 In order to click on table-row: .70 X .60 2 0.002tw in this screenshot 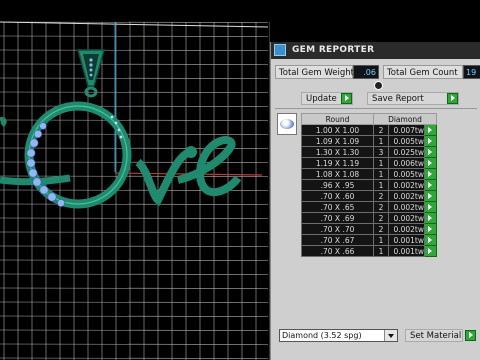, I will do `click(369, 196)`.